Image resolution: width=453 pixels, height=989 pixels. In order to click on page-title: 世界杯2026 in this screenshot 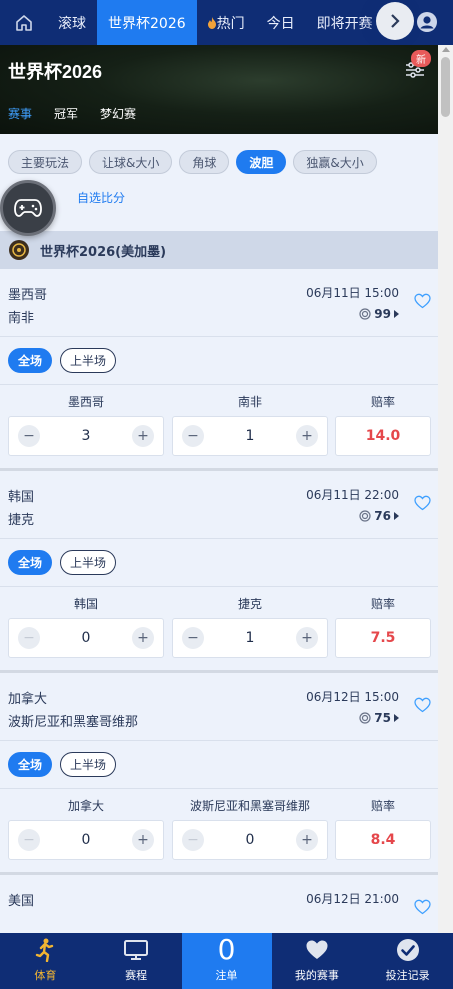, I will do `click(55, 72)`.